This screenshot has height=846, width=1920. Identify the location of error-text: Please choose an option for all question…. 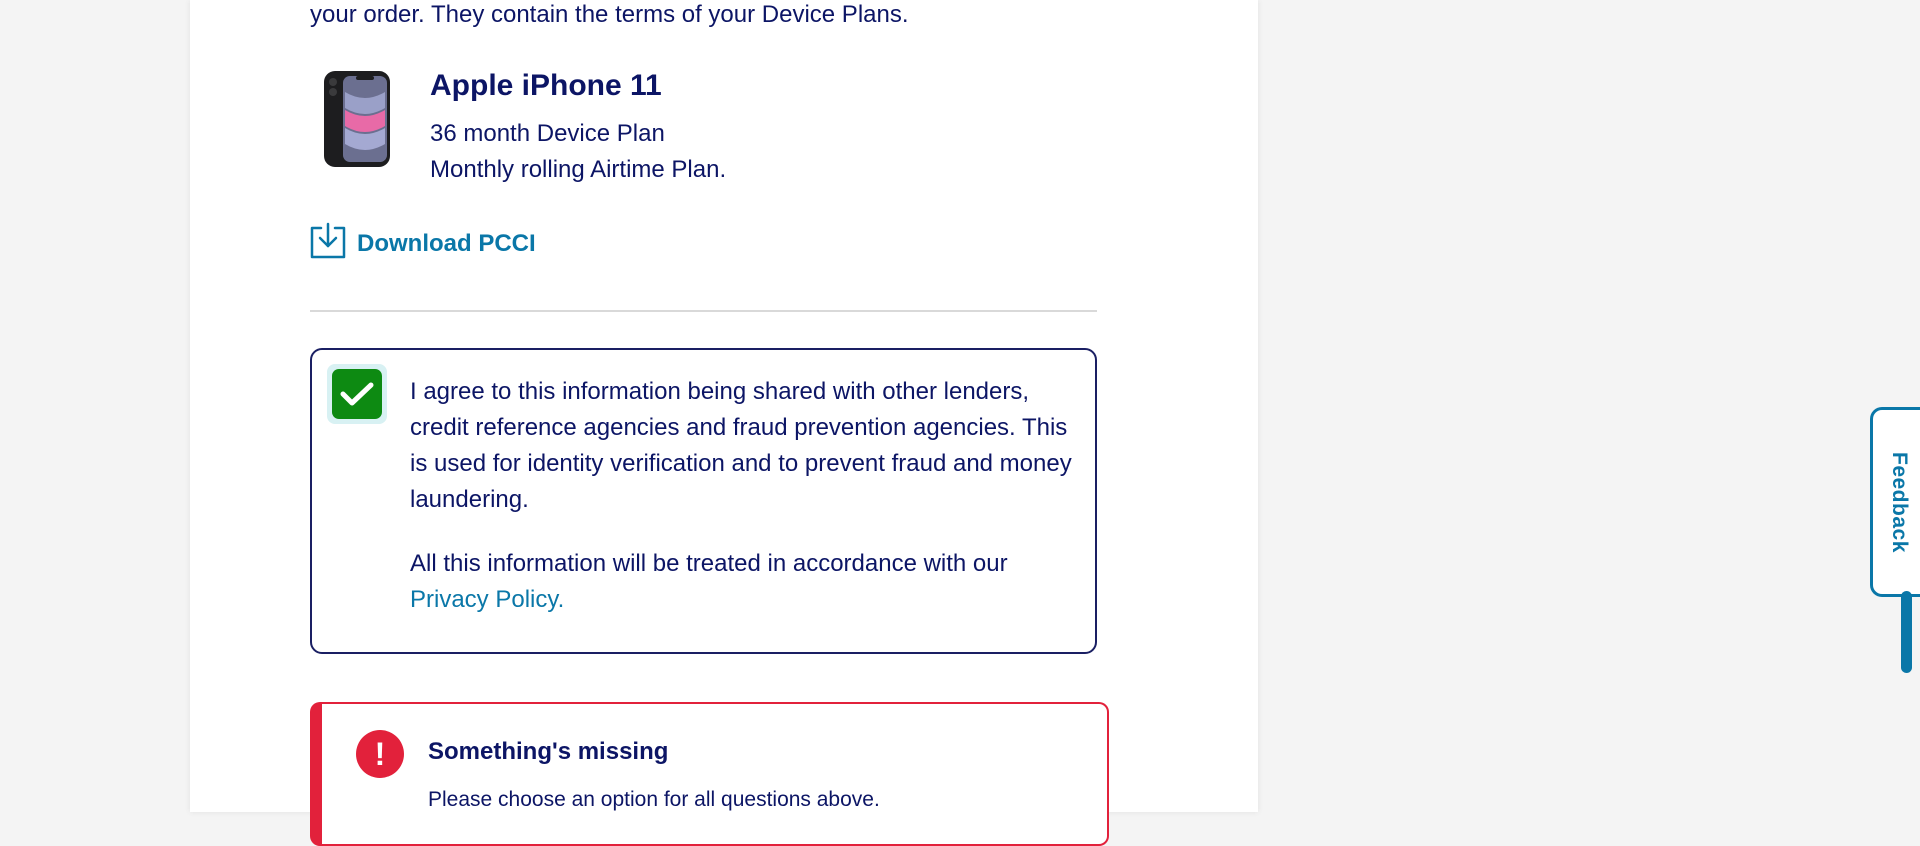
(654, 799).